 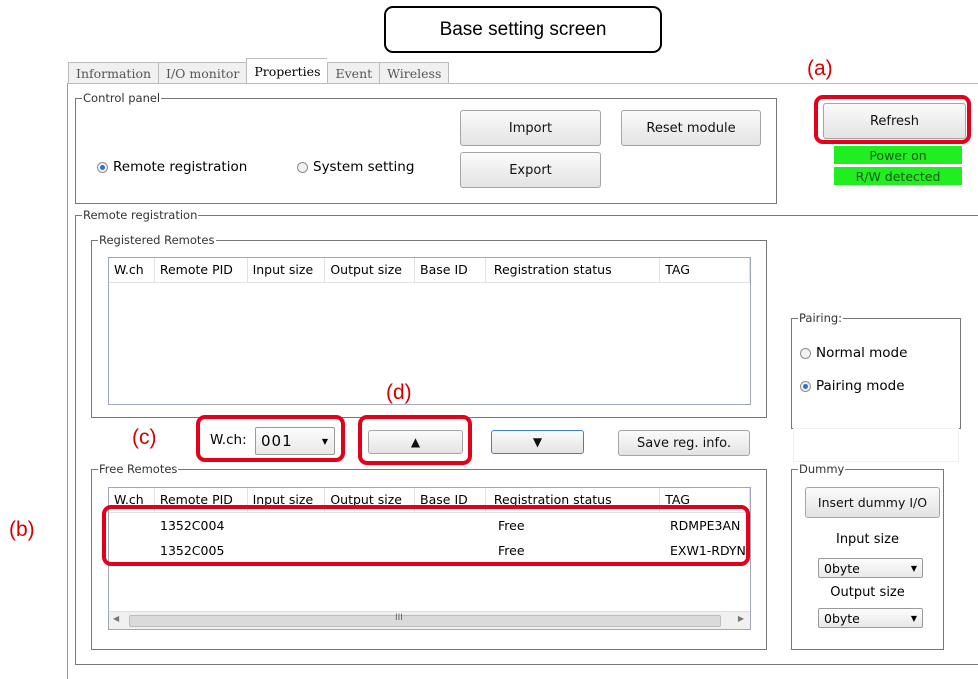 I want to click on radio-normal-mode-label: Normal mode, so click(x=862, y=353).